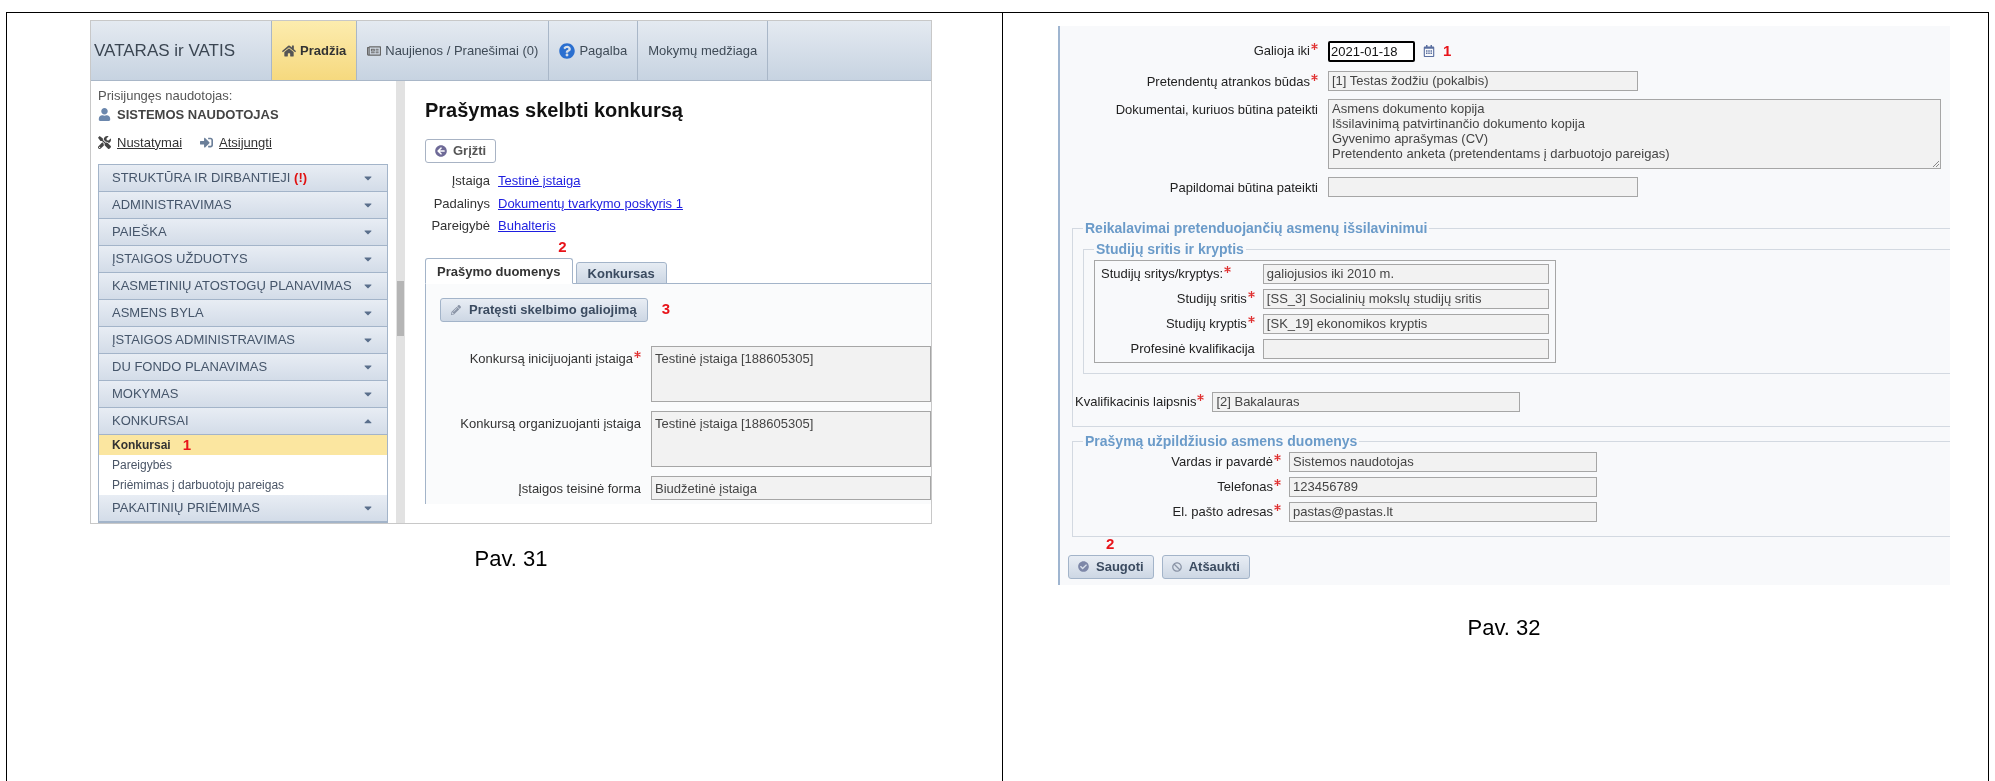  I want to click on form-button: Atšaukti, so click(1205, 566).